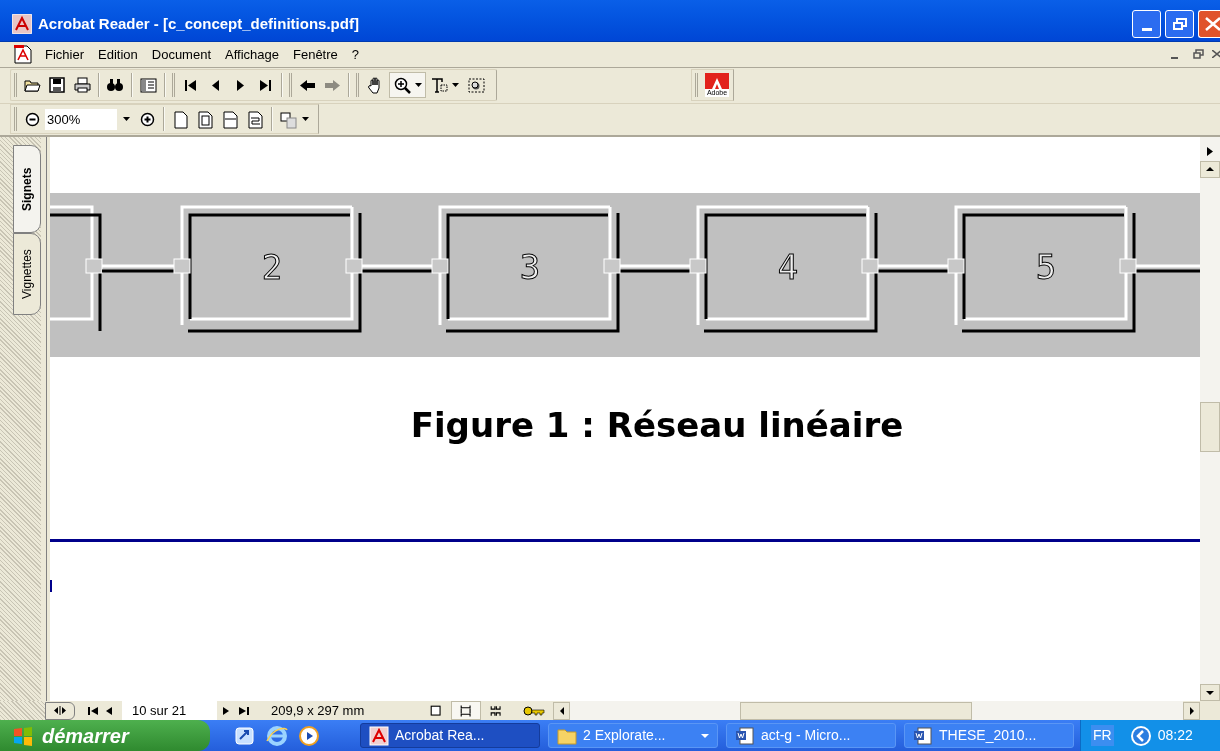  I want to click on zoom-in-icon, so click(402, 85).